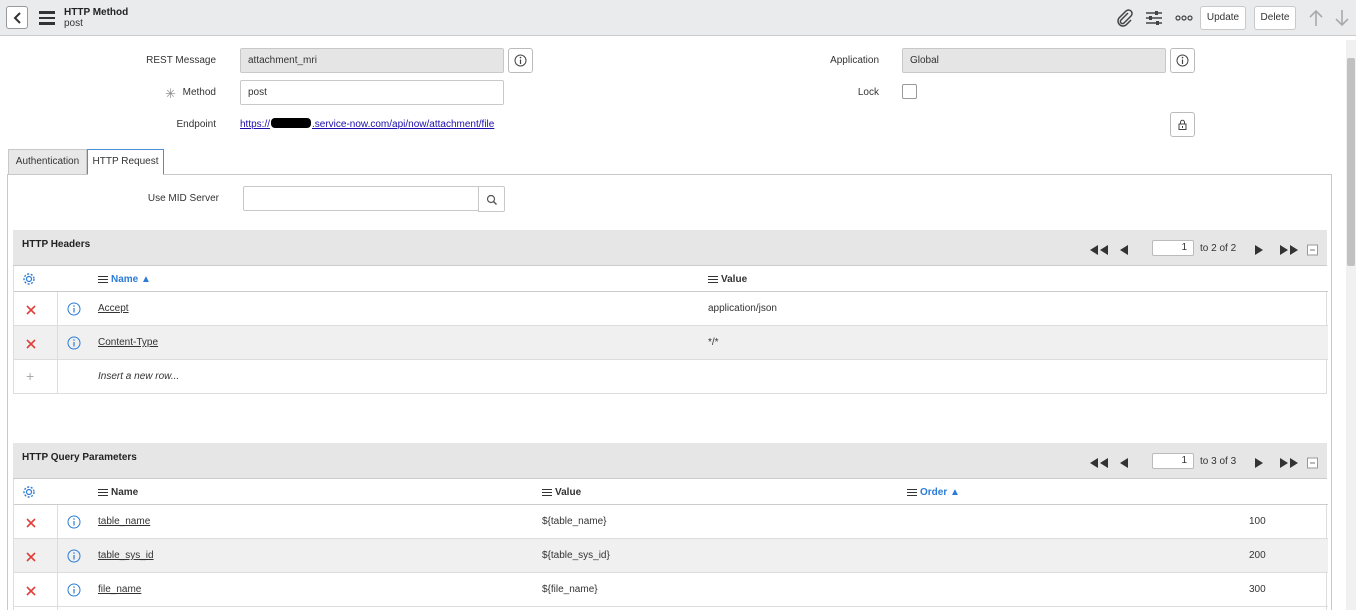 The height and width of the screenshot is (610, 1356). What do you see at coordinates (671, 309) in the screenshot?
I see `table-row: Accept application/json` at bounding box center [671, 309].